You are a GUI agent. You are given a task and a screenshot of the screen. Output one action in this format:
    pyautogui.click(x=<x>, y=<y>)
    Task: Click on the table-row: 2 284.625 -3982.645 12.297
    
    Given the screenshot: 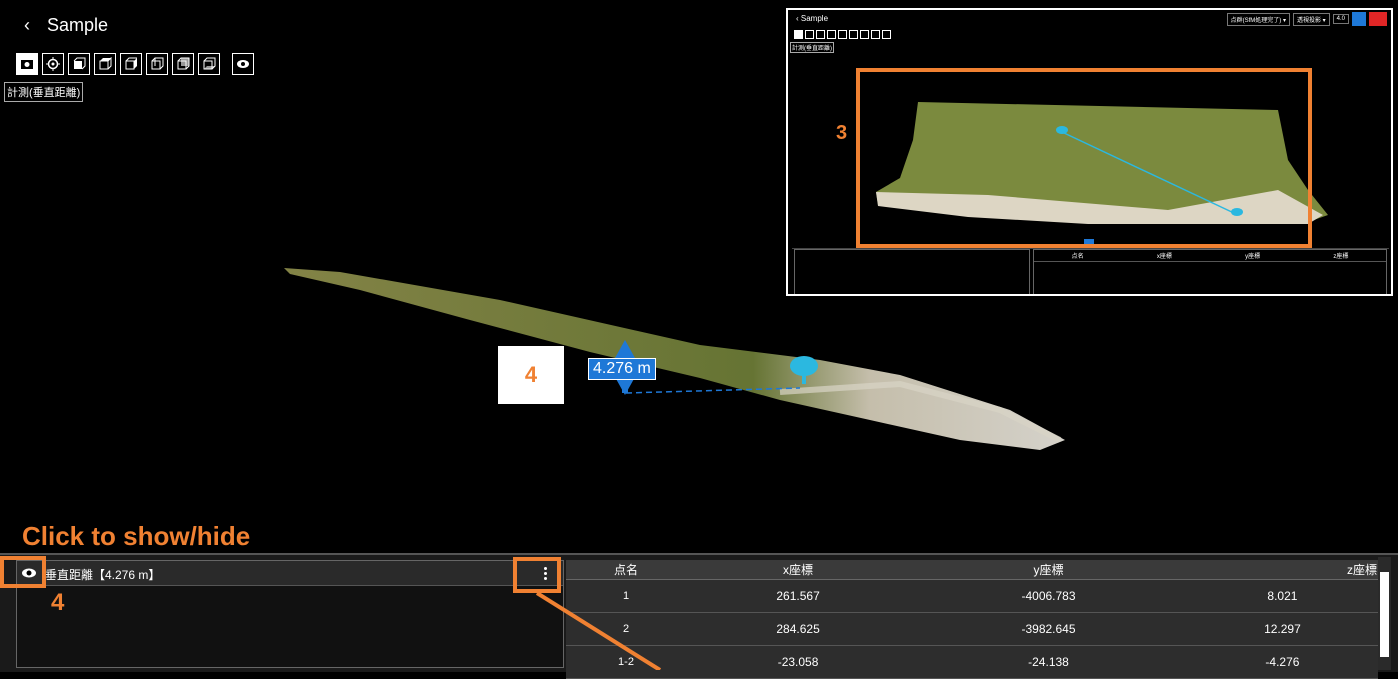 What is the action you would take?
    pyautogui.click(x=972, y=629)
    